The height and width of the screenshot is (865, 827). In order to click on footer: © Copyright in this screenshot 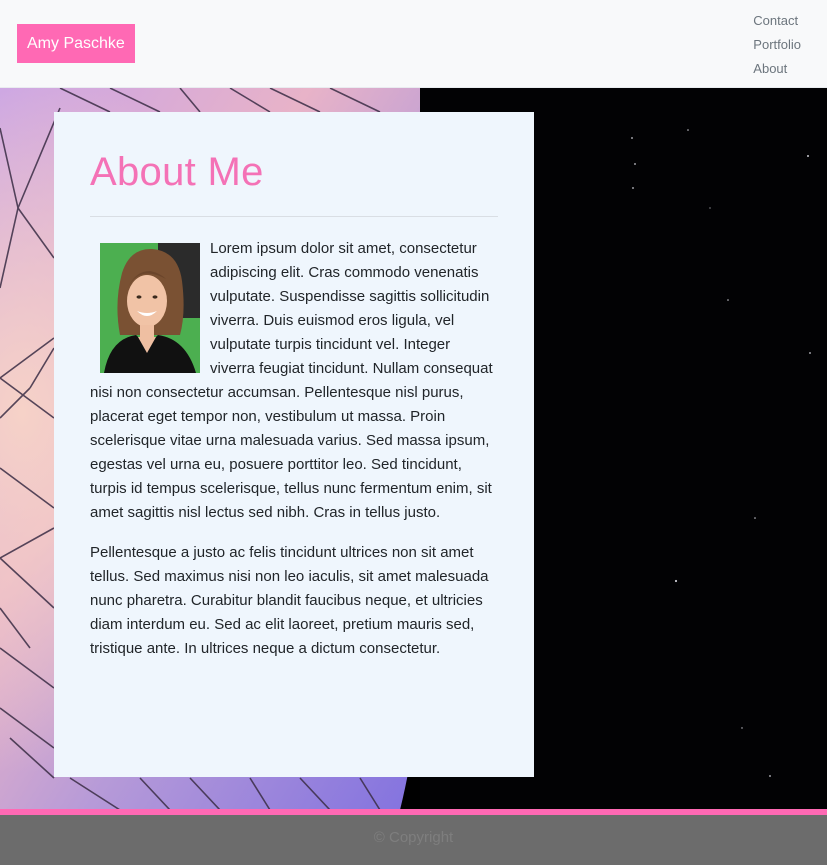, I will do `click(413, 840)`.